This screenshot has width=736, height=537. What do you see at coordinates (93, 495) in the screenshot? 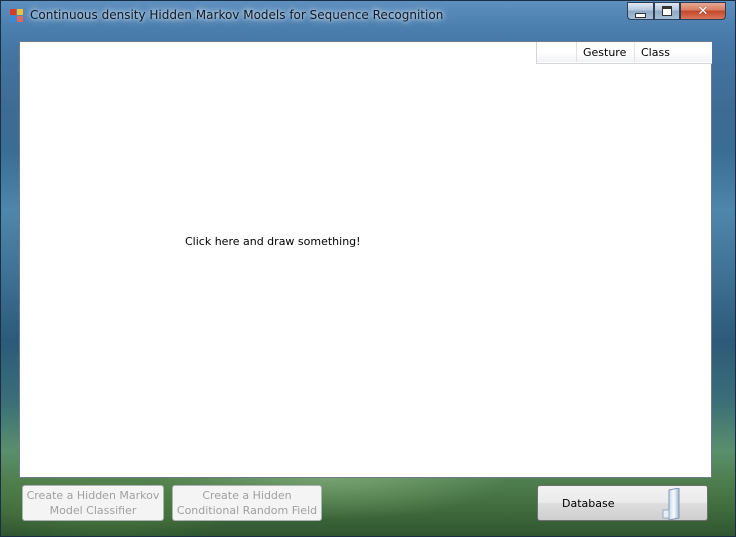
I see `create-hmm-label-line1: Create a Hidden Markov` at bounding box center [93, 495].